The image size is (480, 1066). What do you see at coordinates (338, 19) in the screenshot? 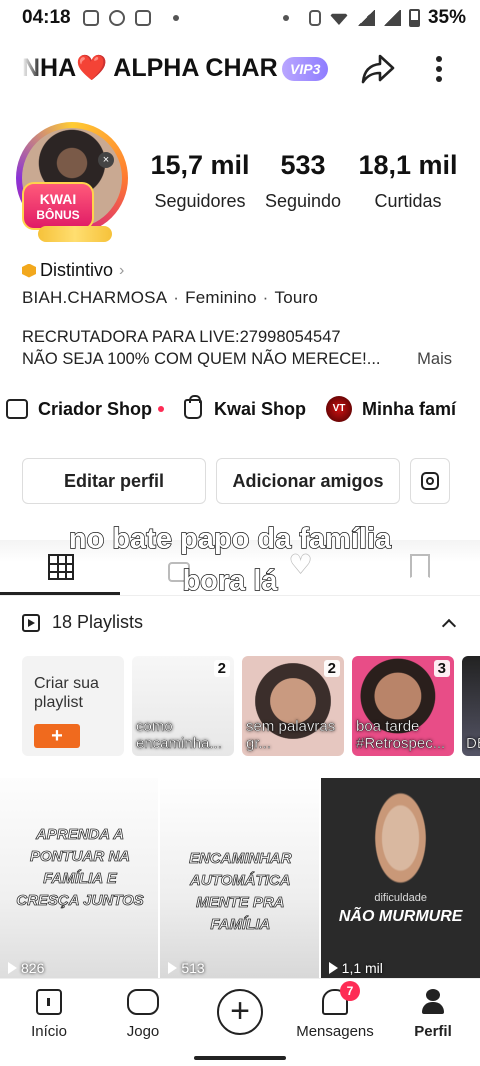
I see `wifi-icon` at bounding box center [338, 19].